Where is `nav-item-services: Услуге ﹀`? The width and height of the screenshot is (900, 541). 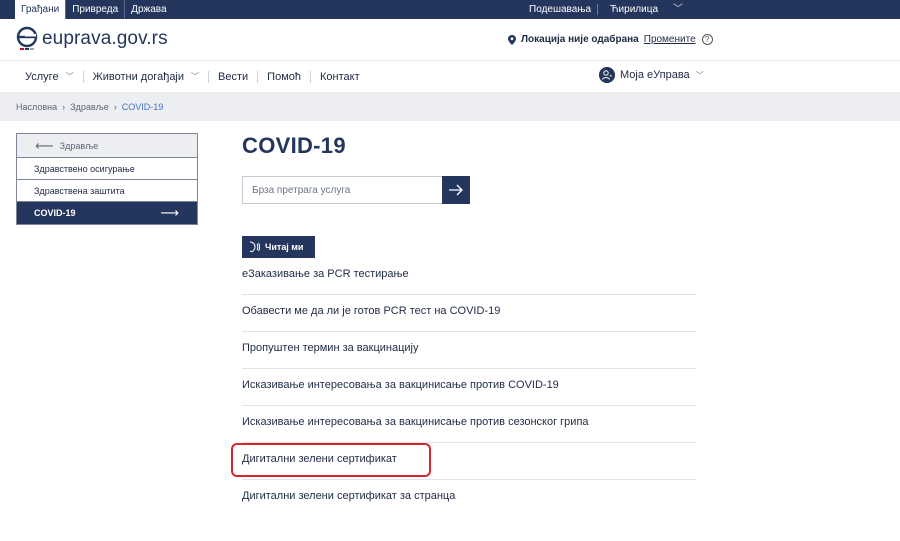 nav-item-services: Услуге ﹀ is located at coordinates (49, 77).